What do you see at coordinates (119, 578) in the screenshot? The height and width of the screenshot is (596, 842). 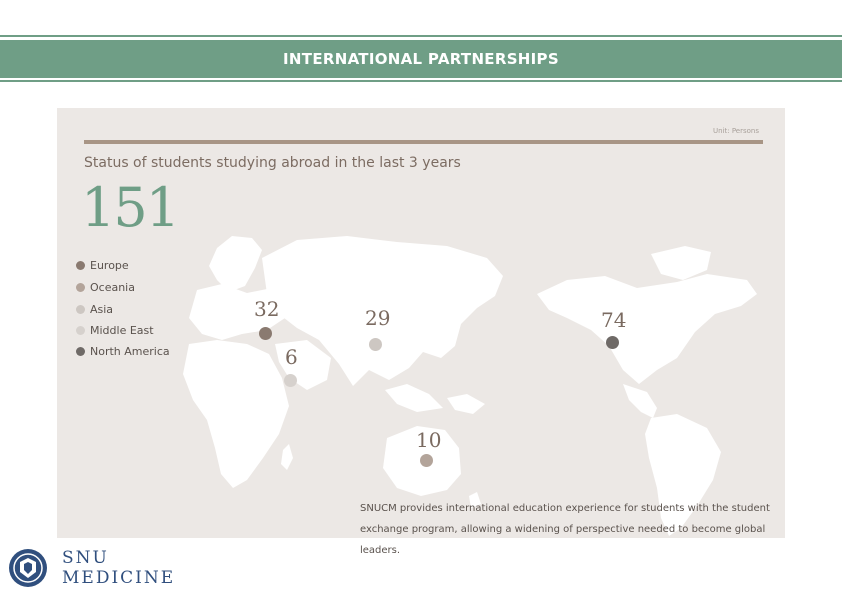 I see `logo-line-medicine: MEDICINE` at bounding box center [119, 578].